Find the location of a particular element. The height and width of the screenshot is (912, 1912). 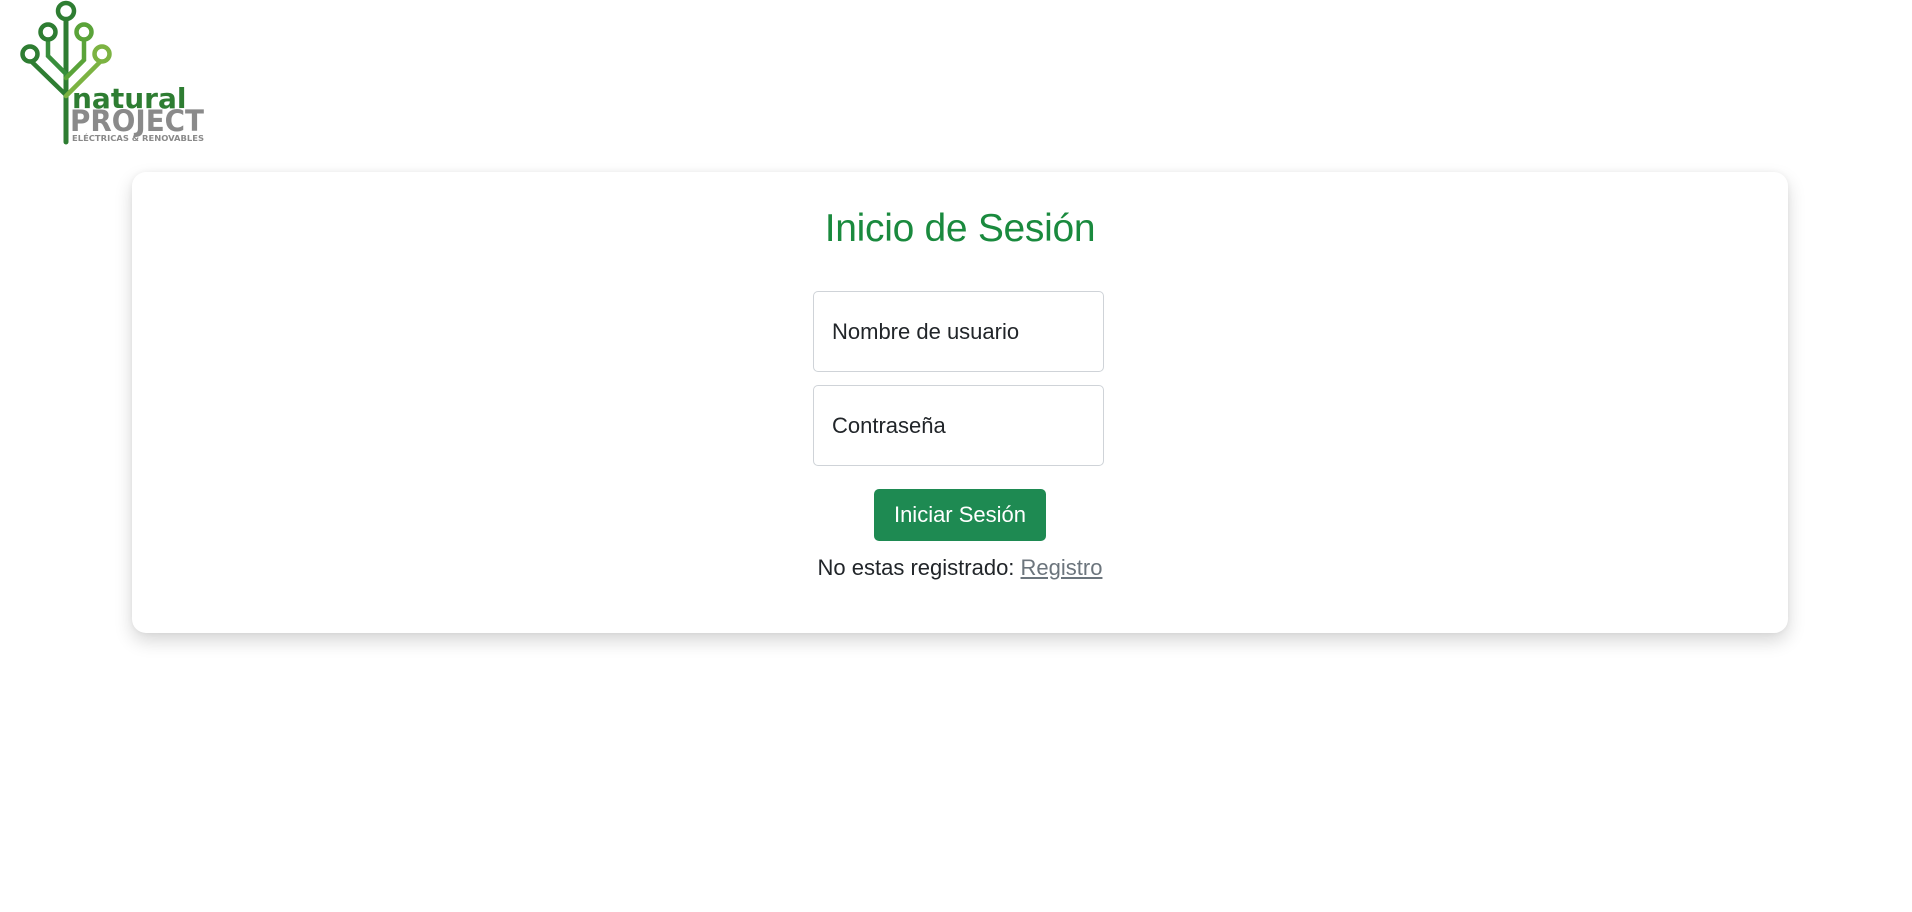

page-title: Inicio de Sesión is located at coordinates (960, 228).